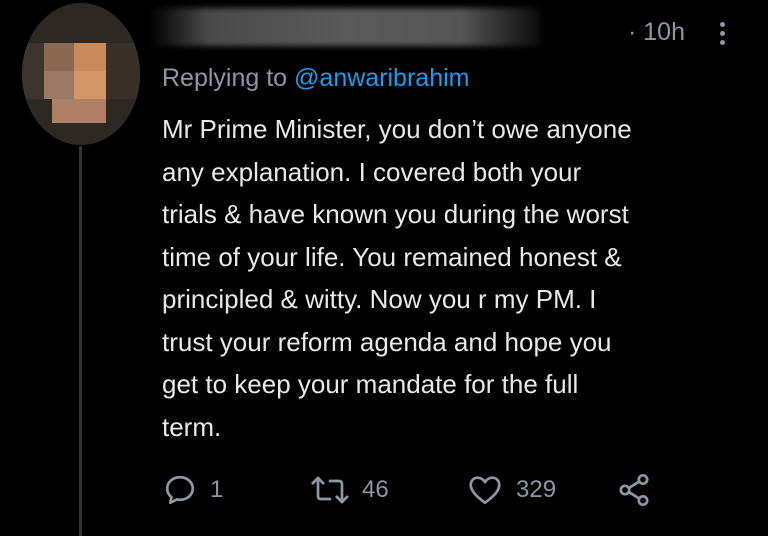 The width and height of the screenshot is (768, 536). Describe the element at coordinates (370, 384) in the screenshot. I see `tweet-text-line: get to keep your mandate for the full` at that location.